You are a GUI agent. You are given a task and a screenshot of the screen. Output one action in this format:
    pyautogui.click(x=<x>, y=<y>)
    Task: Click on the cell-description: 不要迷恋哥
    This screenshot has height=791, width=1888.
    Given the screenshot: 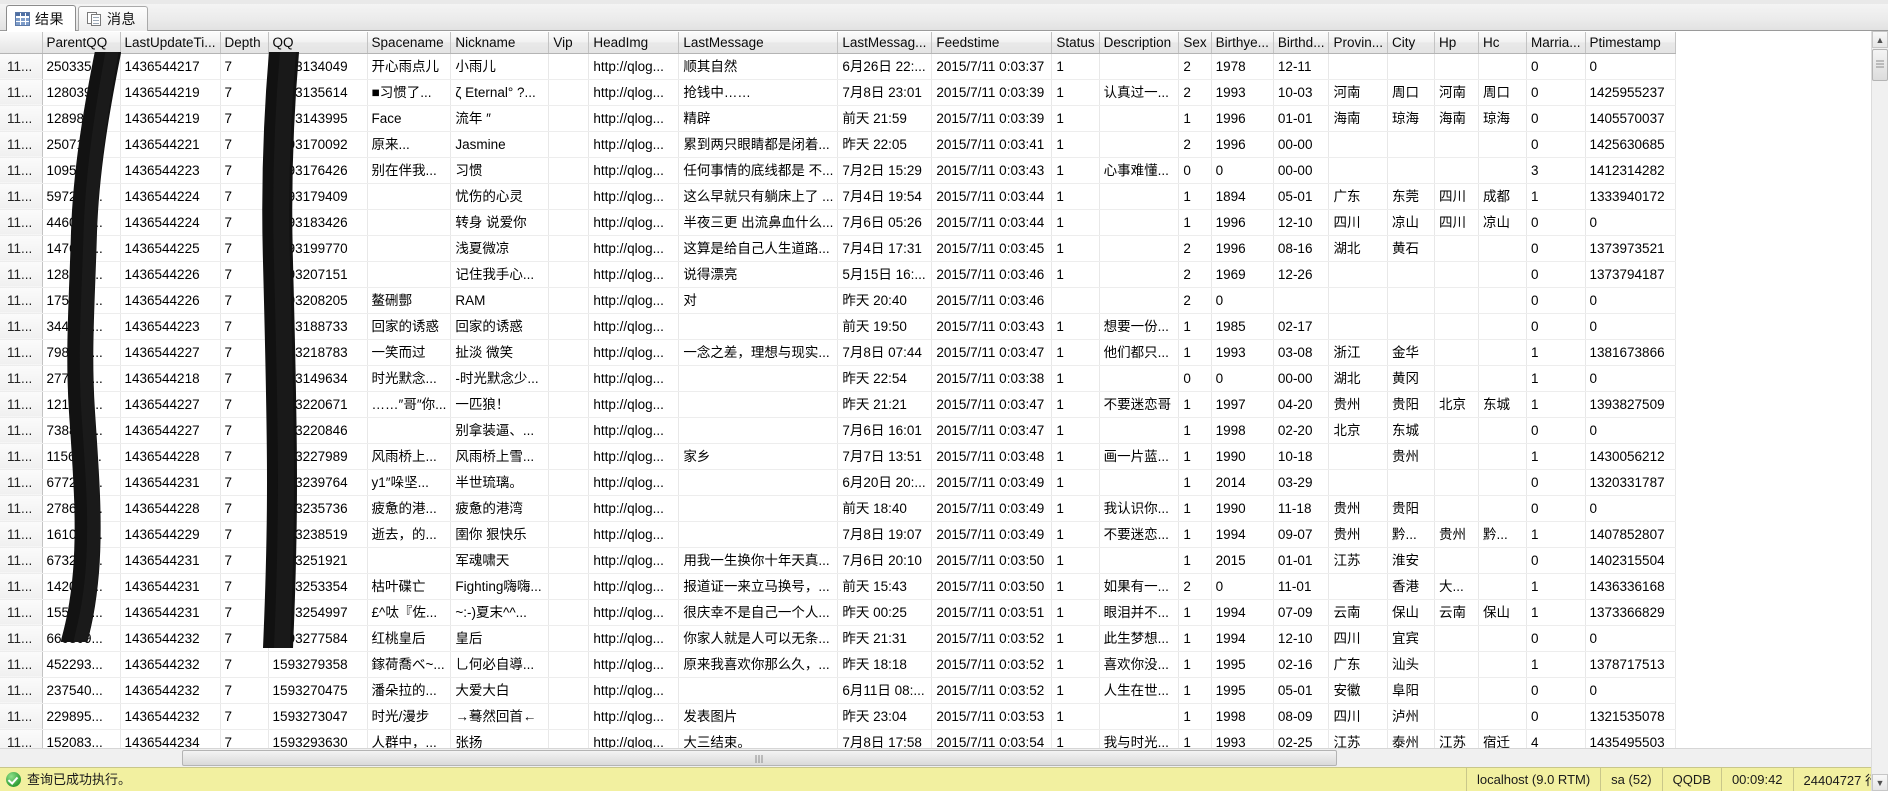 What is the action you would take?
    pyautogui.click(x=1139, y=404)
    